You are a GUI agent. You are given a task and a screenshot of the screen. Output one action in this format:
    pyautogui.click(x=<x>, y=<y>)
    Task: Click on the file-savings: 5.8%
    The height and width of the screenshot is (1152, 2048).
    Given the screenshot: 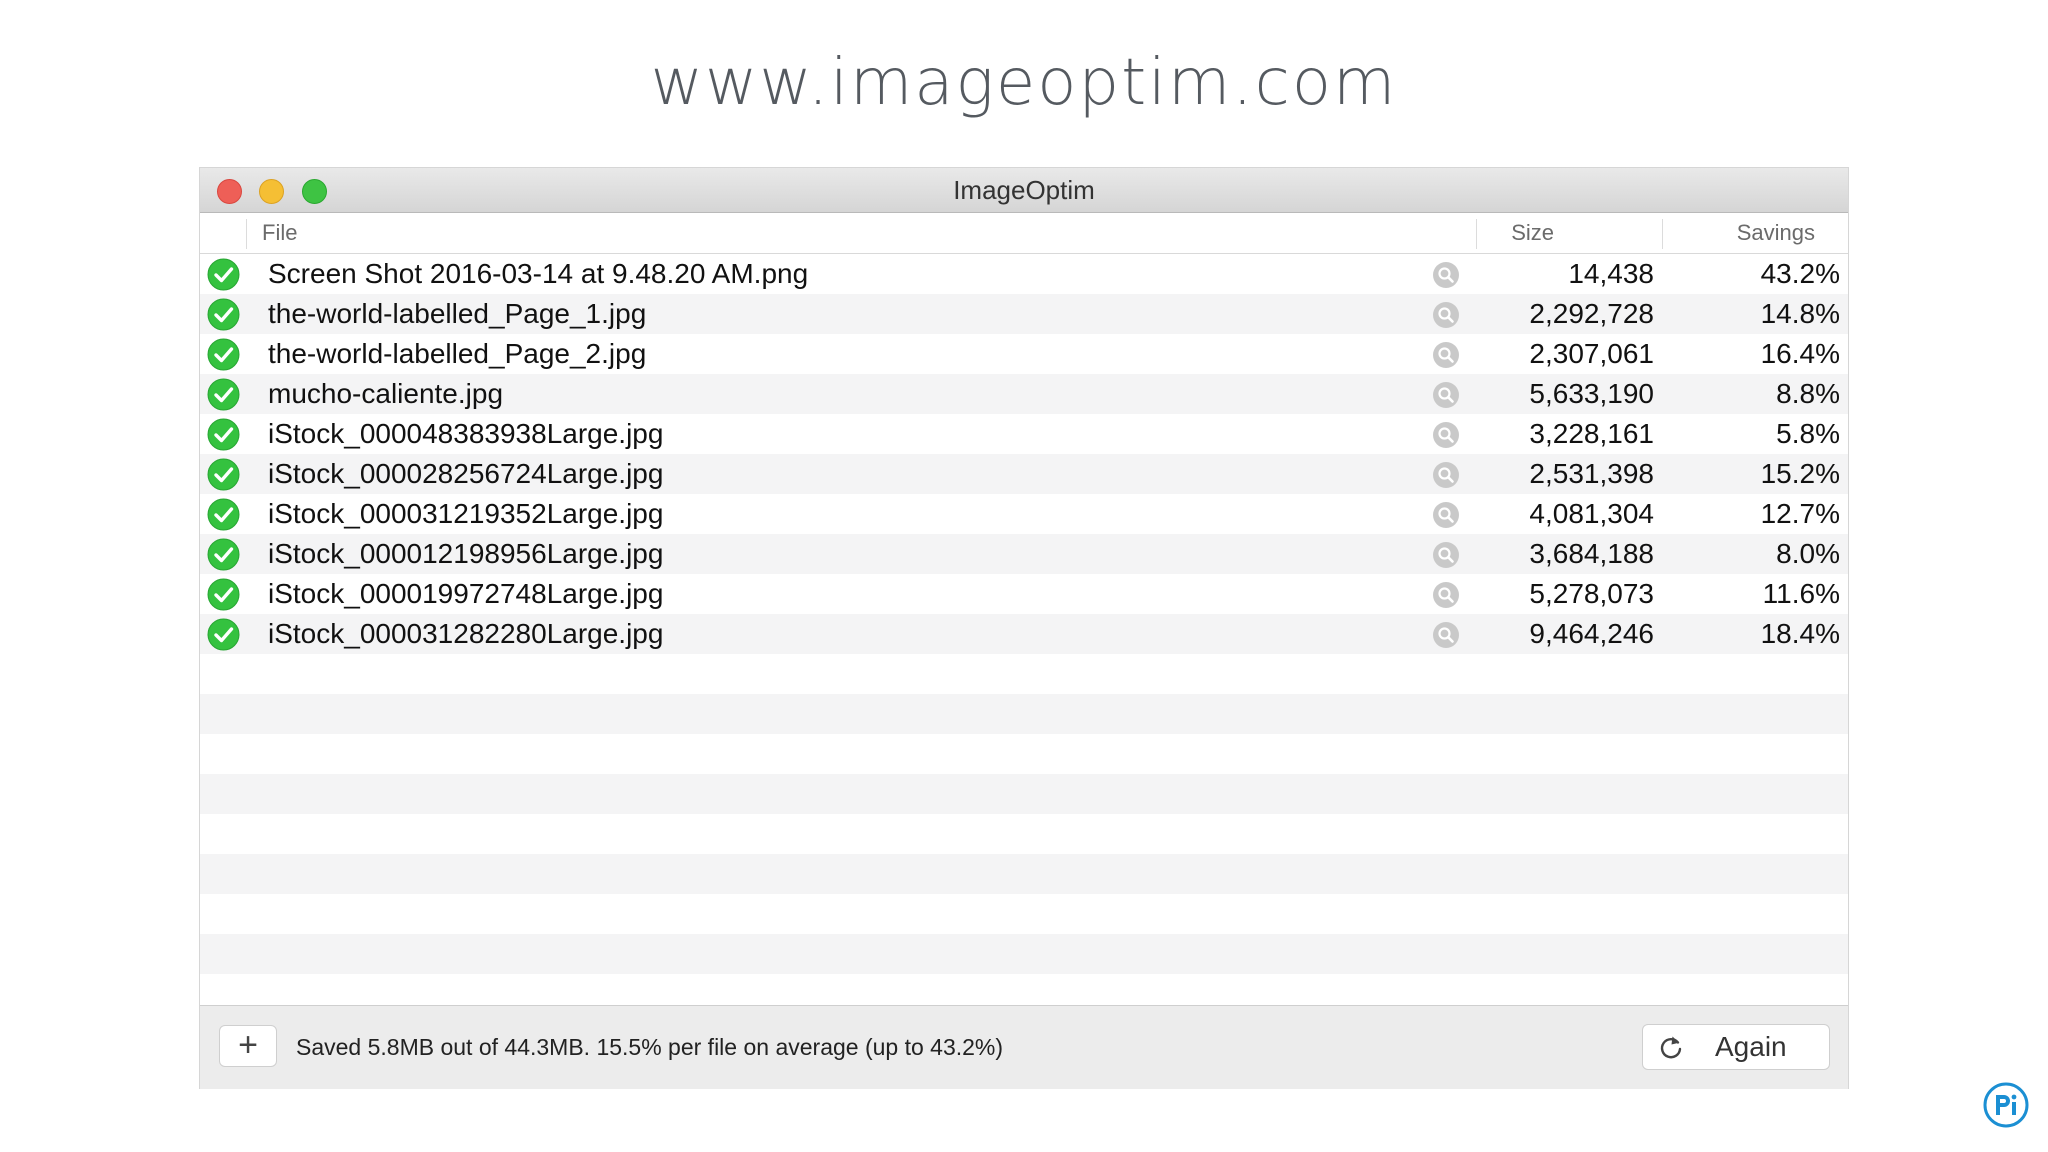 What is the action you would take?
    pyautogui.click(x=1808, y=433)
    